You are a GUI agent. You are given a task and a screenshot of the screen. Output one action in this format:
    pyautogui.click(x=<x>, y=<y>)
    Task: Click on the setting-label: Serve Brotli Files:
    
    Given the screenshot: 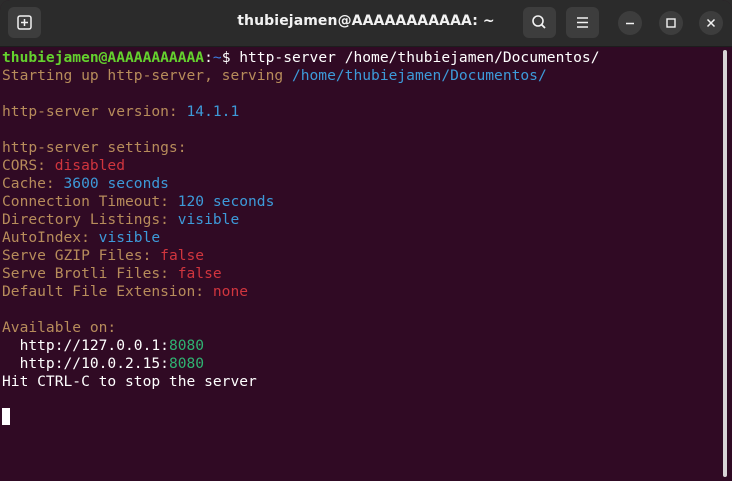 What is the action you would take?
    pyautogui.click(x=90, y=273)
    